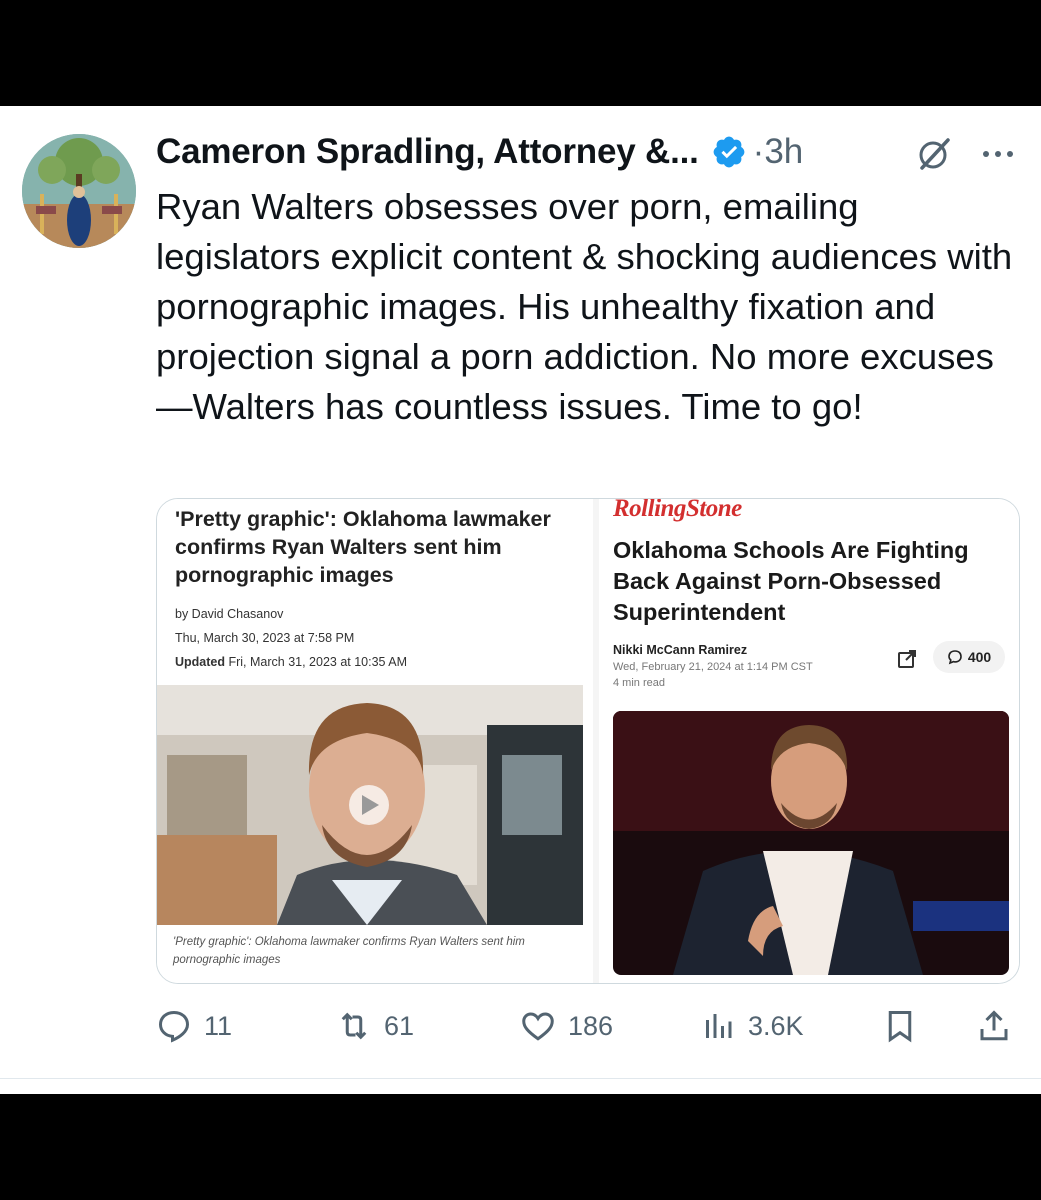  I want to click on repost-count: 61, so click(399, 1025).